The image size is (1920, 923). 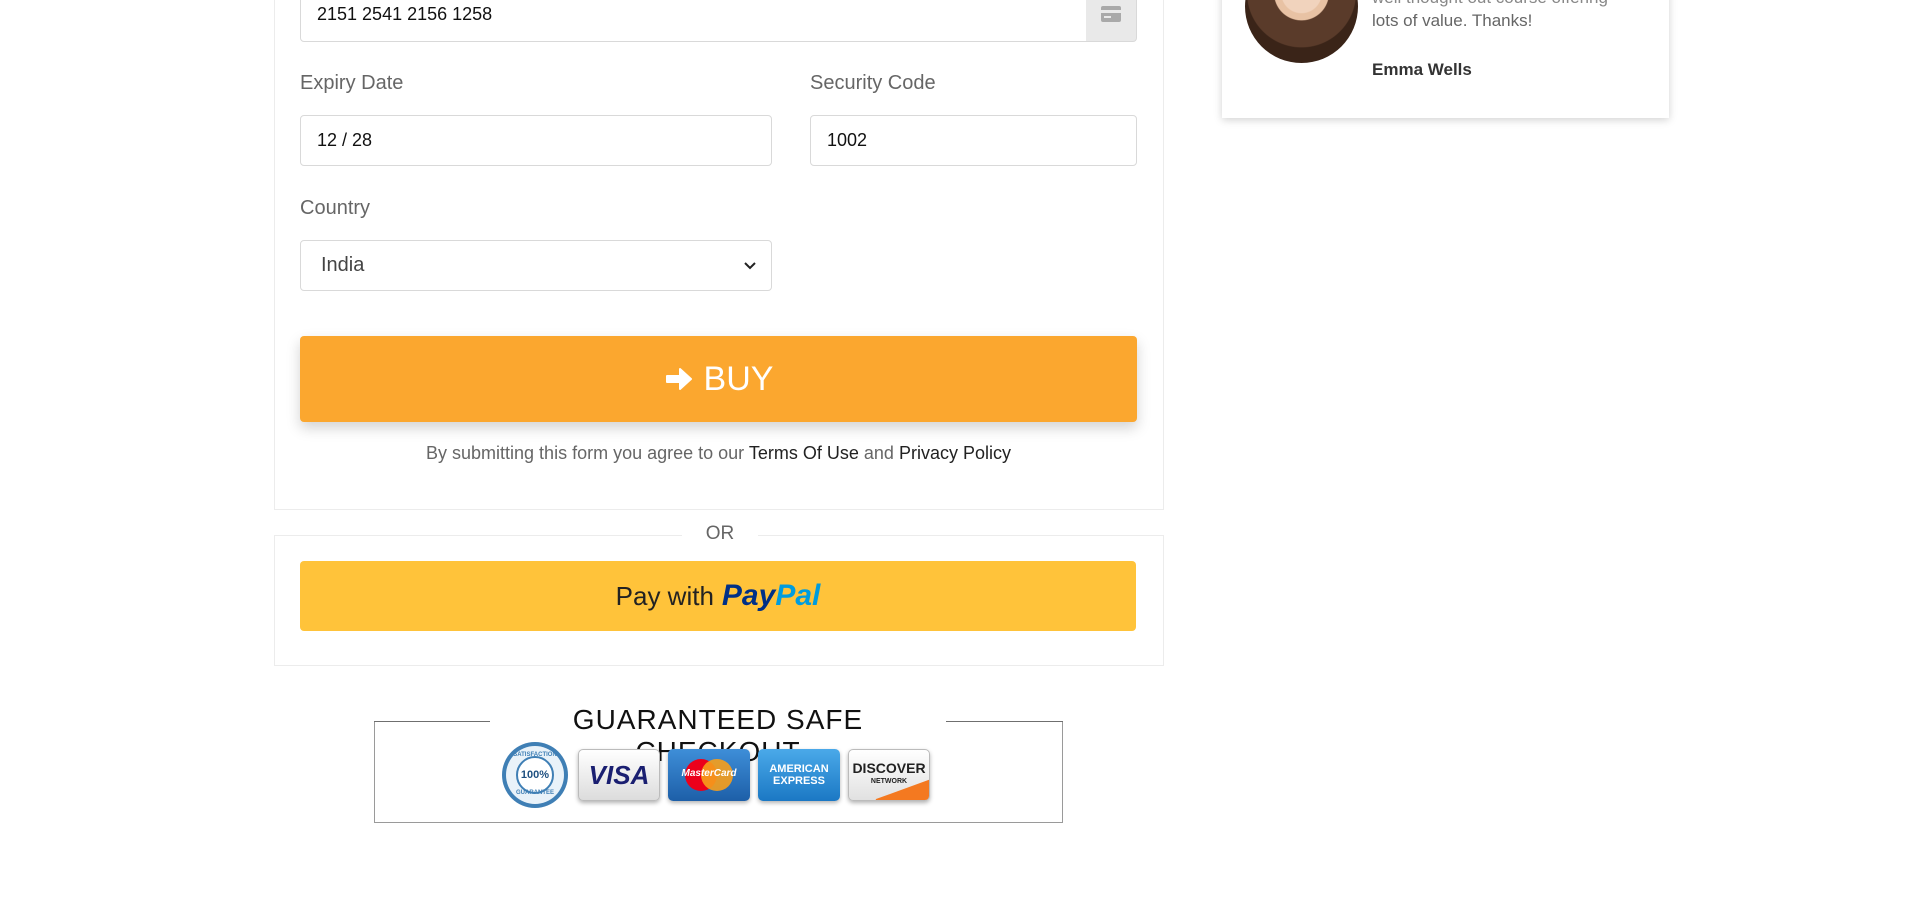 I want to click on satisfaction-seal-icon: SATISFACTION 100% GUARANTEE, so click(x=535, y=775).